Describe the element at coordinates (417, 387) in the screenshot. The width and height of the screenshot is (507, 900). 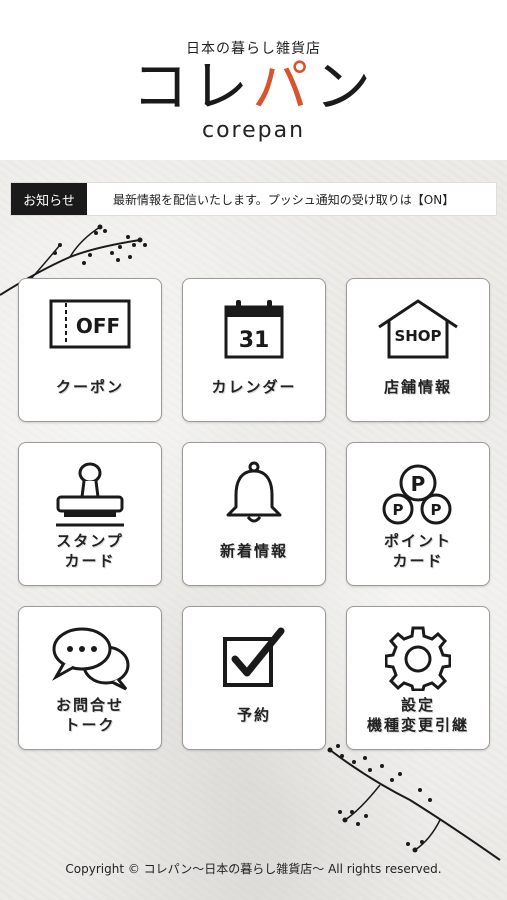
I see `shop-info-label: 店舗情報` at that location.